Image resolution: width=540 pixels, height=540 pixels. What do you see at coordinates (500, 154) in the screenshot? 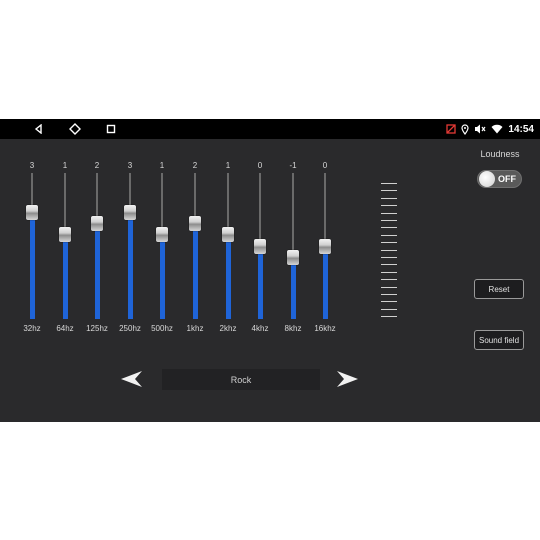
I see `loudness-label: Loudness` at bounding box center [500, 154].